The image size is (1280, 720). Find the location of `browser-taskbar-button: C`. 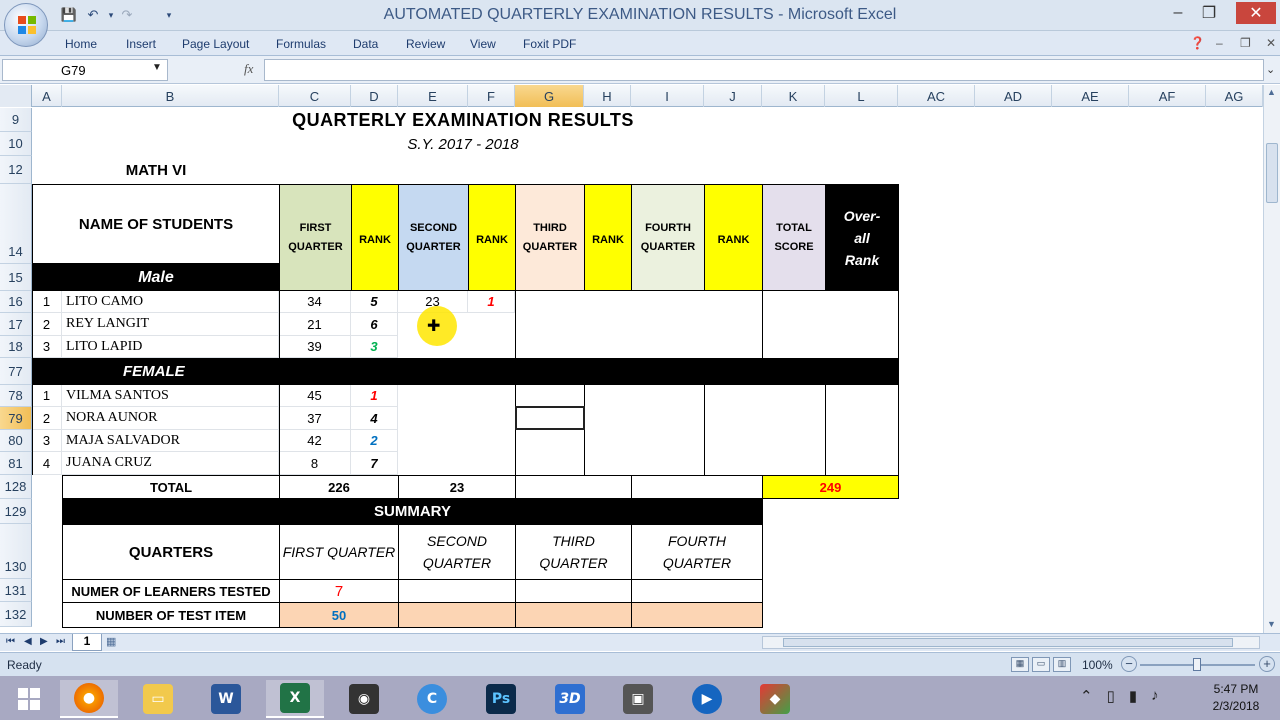

browser-taskbar-button: C is located at coordinates (432, 699).